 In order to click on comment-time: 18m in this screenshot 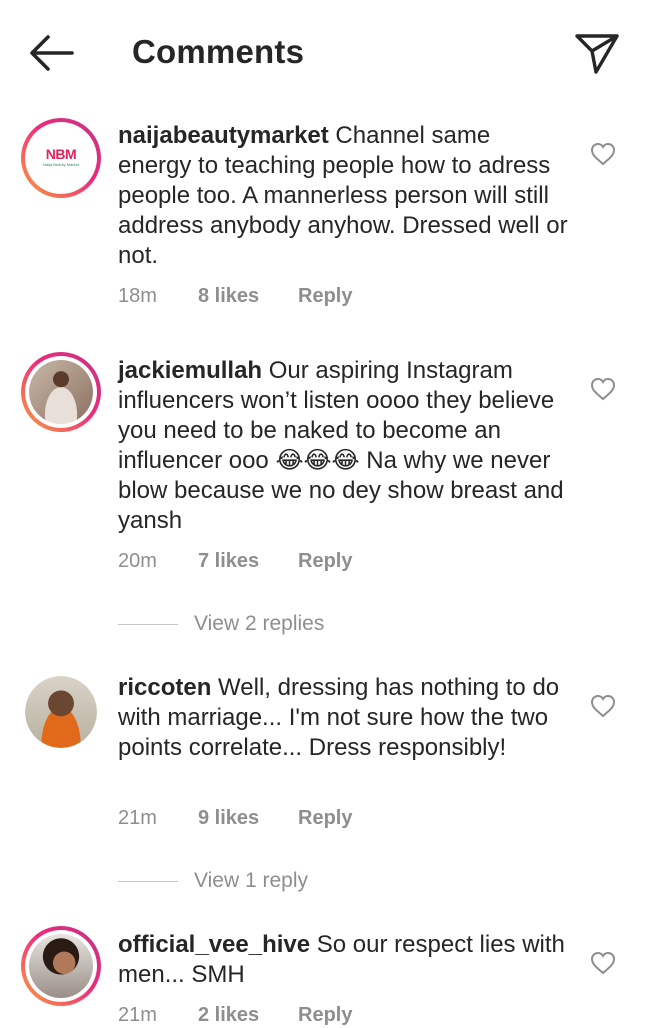, I will do `click(137, 296)`.